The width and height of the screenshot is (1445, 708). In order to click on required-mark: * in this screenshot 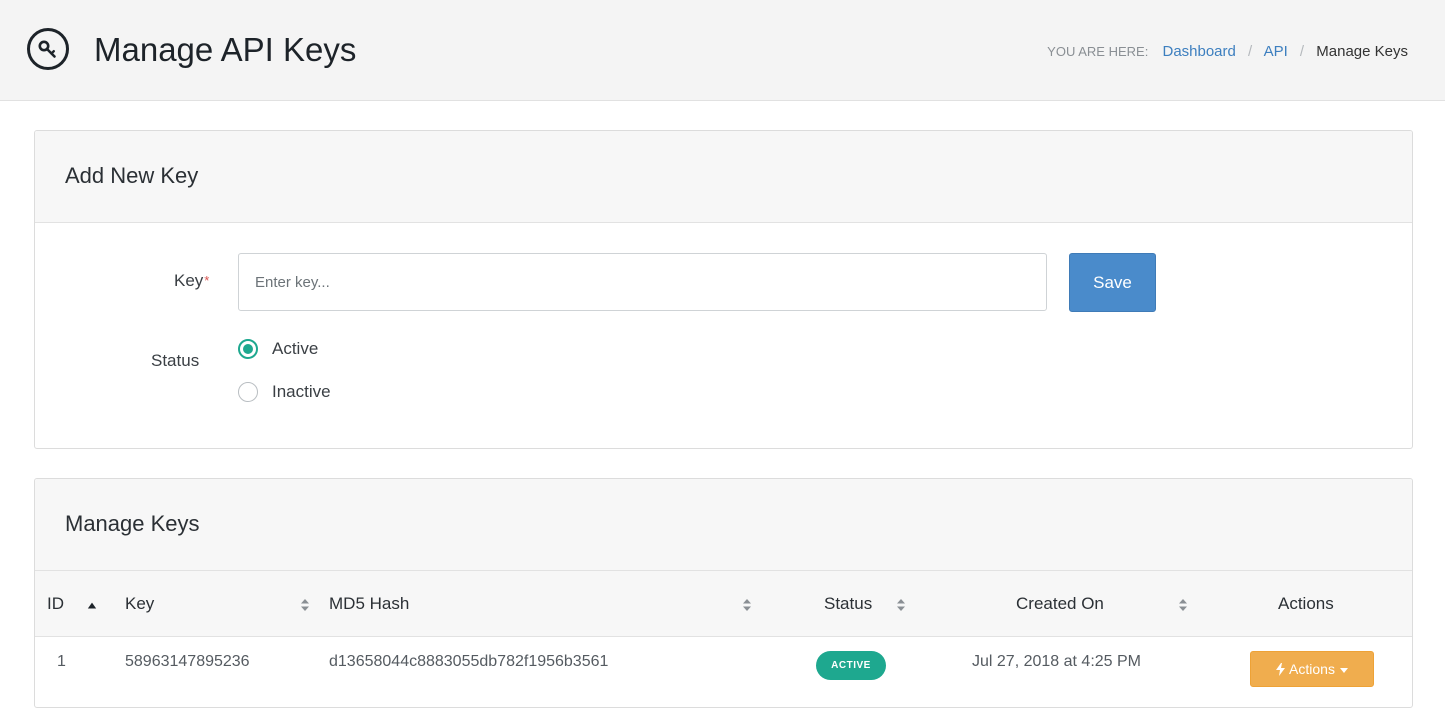, I will do `click(207, 280)`.